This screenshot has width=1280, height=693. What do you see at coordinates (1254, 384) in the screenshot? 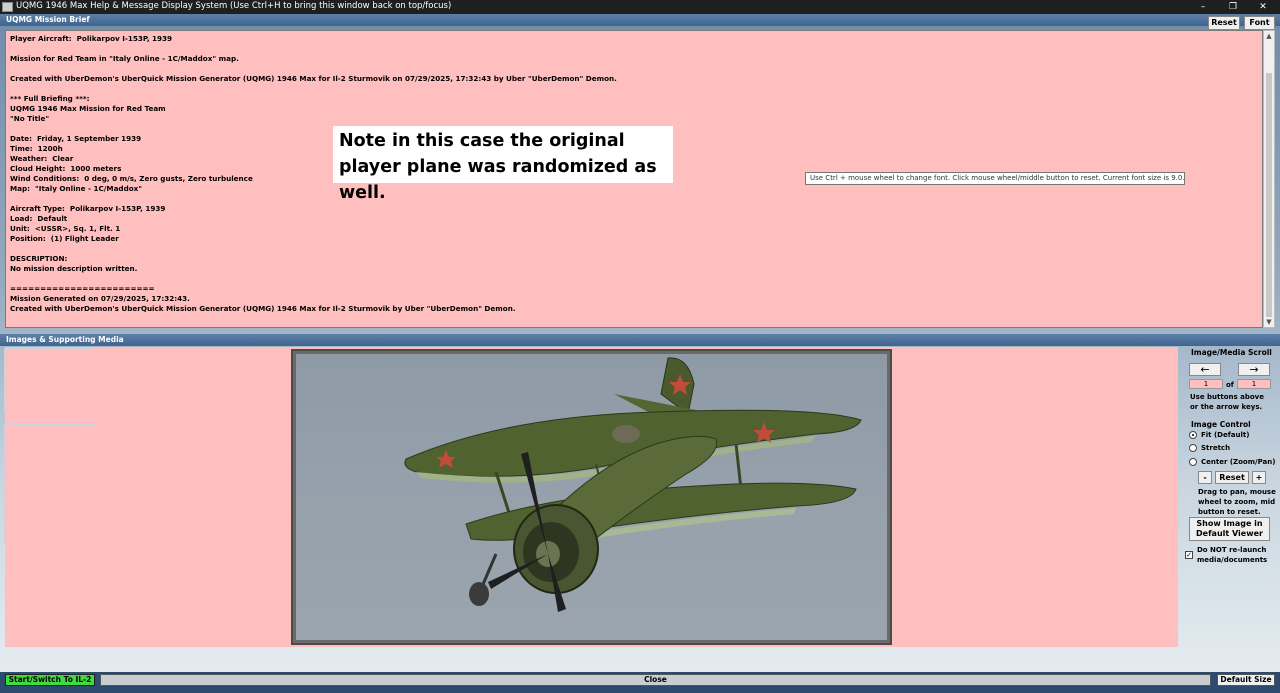
I see `total-pages-field: 1` at bounding box center [1254, 384].